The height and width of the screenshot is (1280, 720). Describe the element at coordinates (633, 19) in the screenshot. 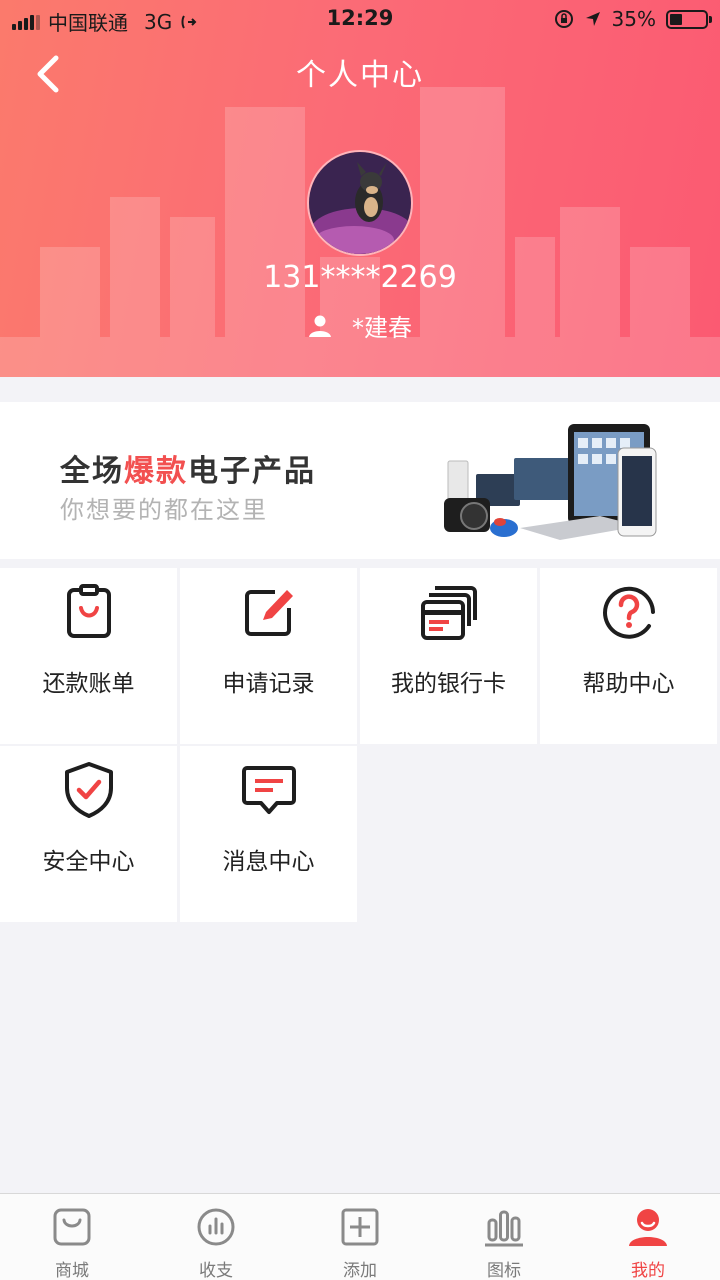

I see `battery-percent: 35%` at that location.